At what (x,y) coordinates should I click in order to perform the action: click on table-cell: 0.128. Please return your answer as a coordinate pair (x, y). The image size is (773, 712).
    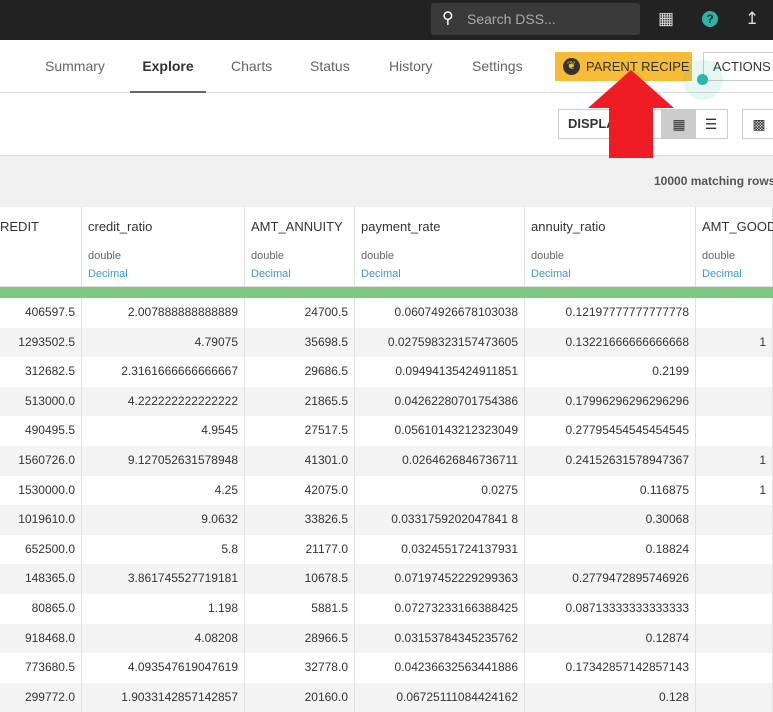
    Looking at the image, I should click on (610, 697).